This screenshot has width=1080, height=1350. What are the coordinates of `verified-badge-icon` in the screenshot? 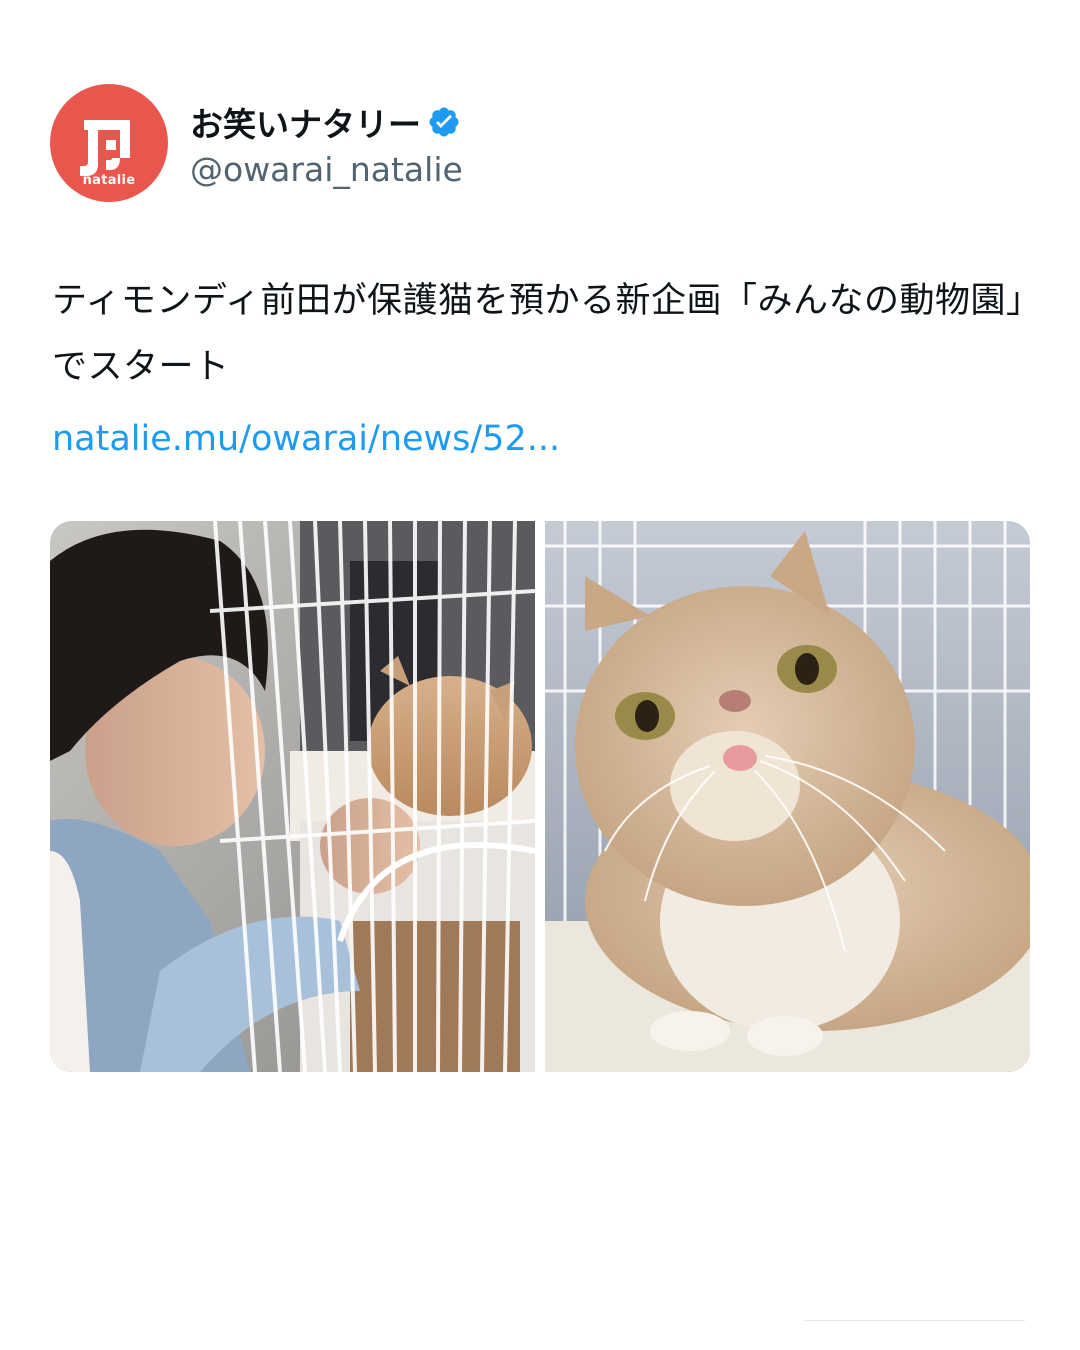 It's located at (444, 122).